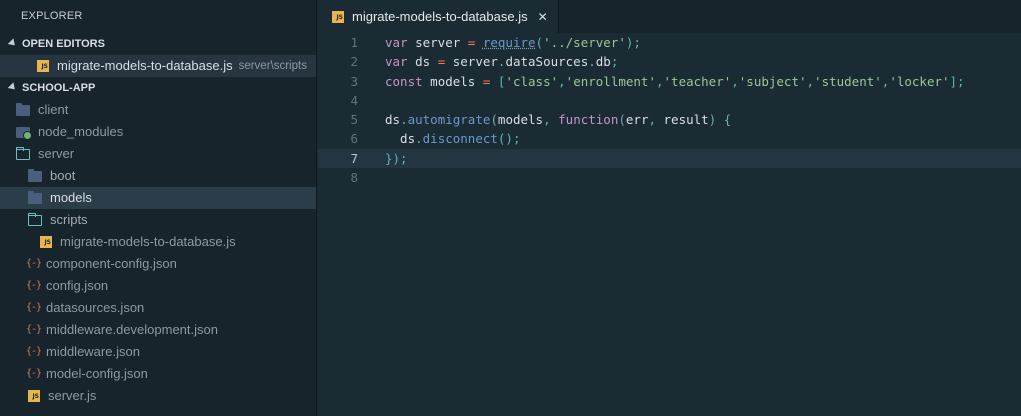  What do you see at coordinates (158, 286) in the screenshot?
I see `tree-item-config: {-} config.json` at bounding box center [158, 286].